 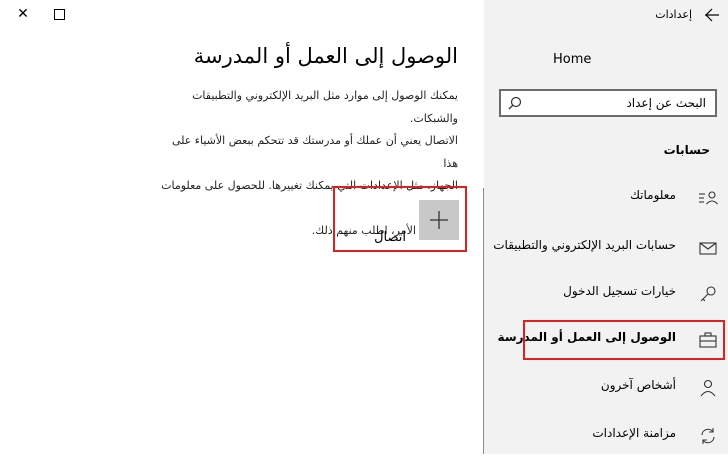 I want to click on maximize-icon, so click(x=59, y=14).